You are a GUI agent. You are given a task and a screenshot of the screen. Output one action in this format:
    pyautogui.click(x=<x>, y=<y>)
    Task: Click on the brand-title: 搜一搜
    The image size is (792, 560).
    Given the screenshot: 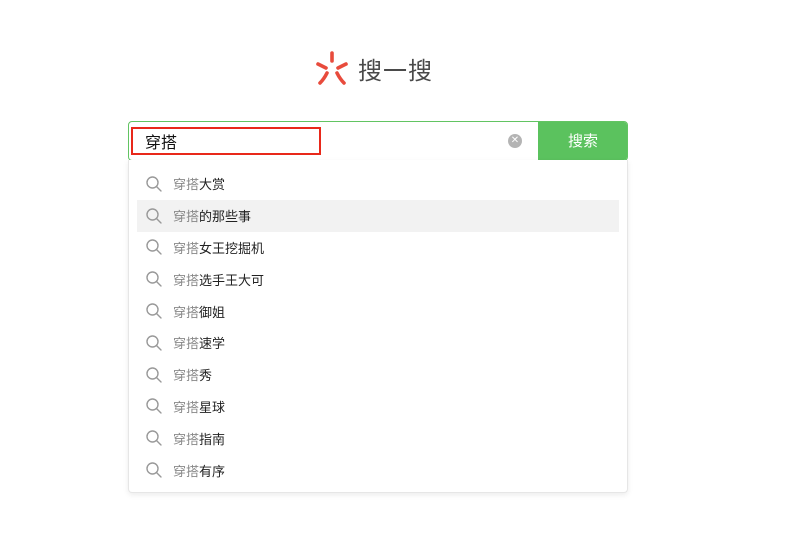 What is the action you would take?
    pyautogui.click(x=395, y=70)
    